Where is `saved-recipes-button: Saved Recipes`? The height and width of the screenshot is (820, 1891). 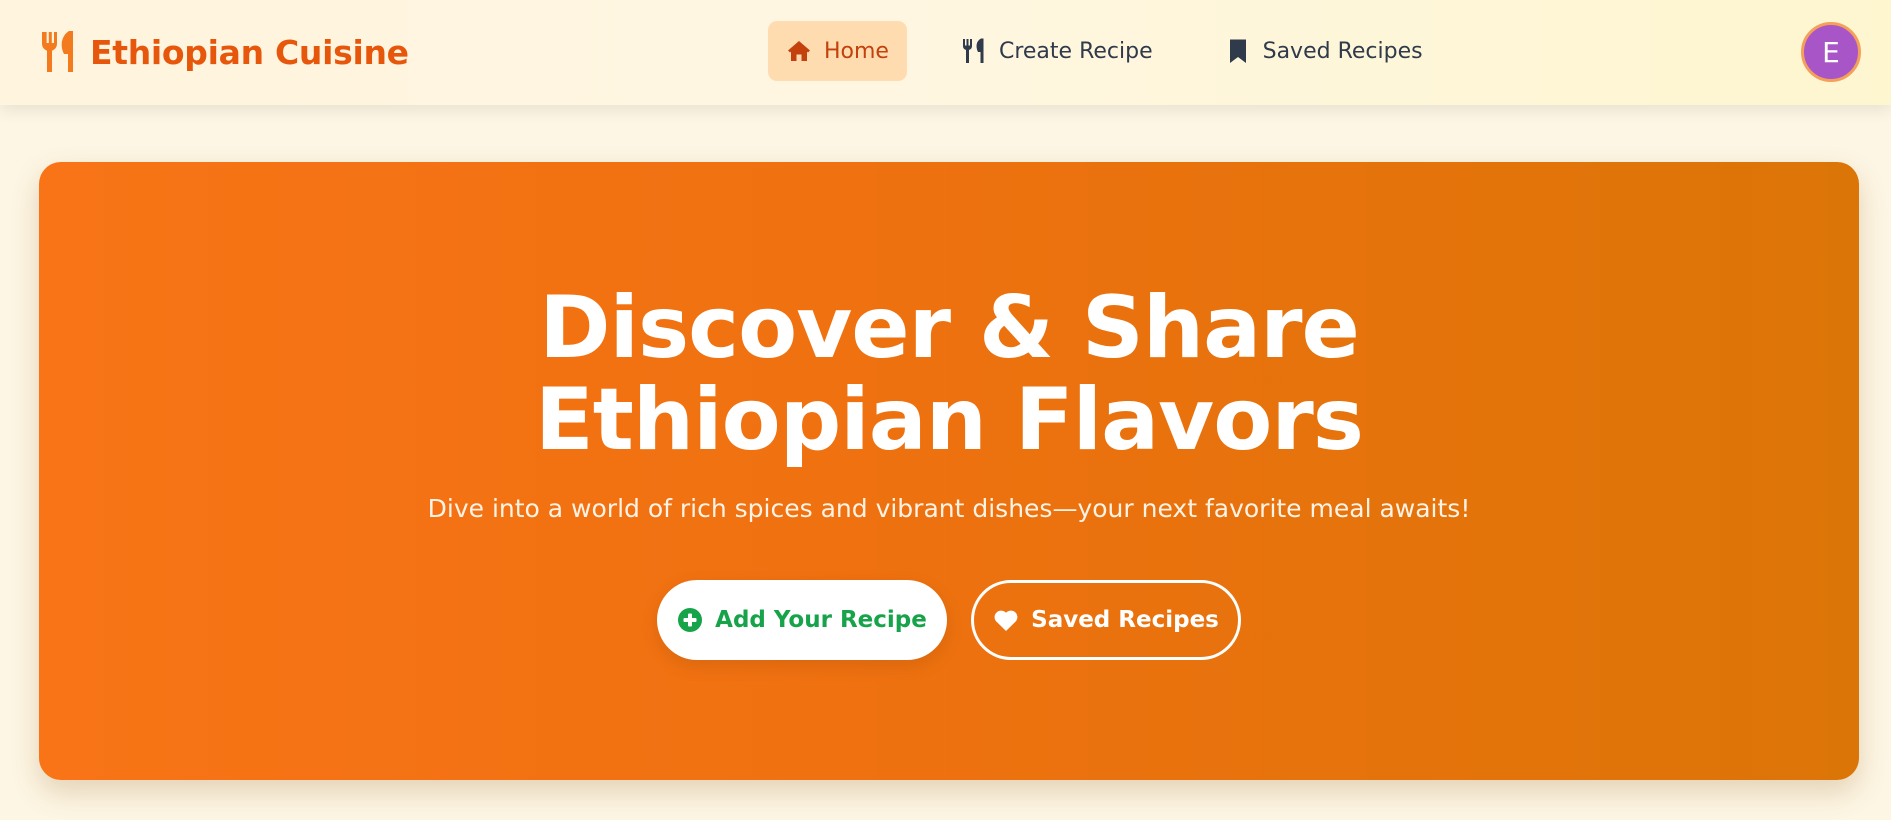 saved-recipes-button: Saved Recipes is located at coordinates (1106, 620).